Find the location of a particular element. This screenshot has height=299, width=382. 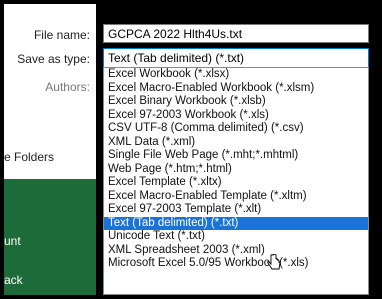

dropdown-option: XML Spreadsheet 2003 (*.xml) is located at coordinates (236, 251).